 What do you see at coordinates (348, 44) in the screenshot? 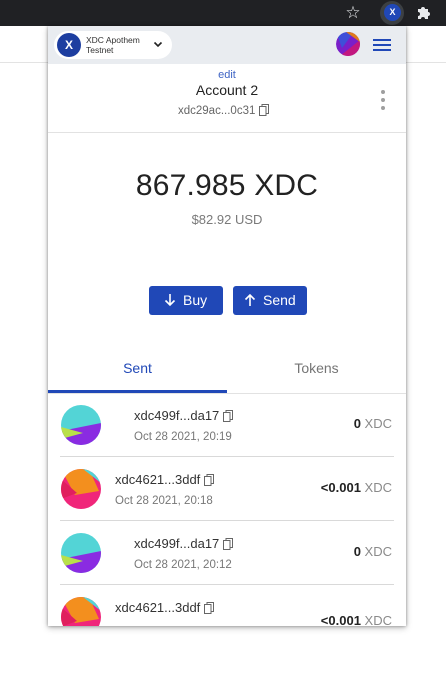
I see `account-avatar` at bounding box center [348, 44].